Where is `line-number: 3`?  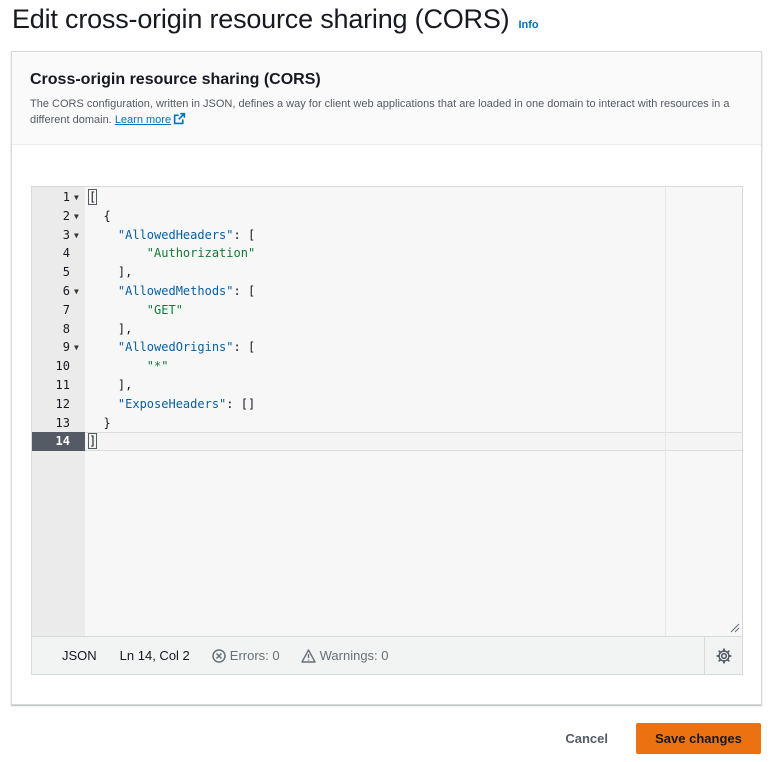
line-number: 3 is located at coordinates (66, 234).